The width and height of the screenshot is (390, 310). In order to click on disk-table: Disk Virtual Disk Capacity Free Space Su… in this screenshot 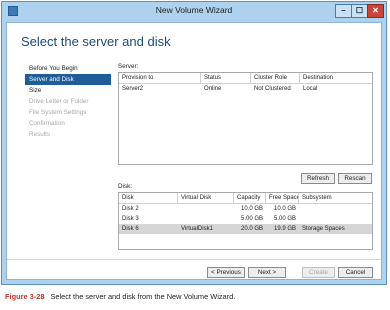, I will do `click(245, 221)`.